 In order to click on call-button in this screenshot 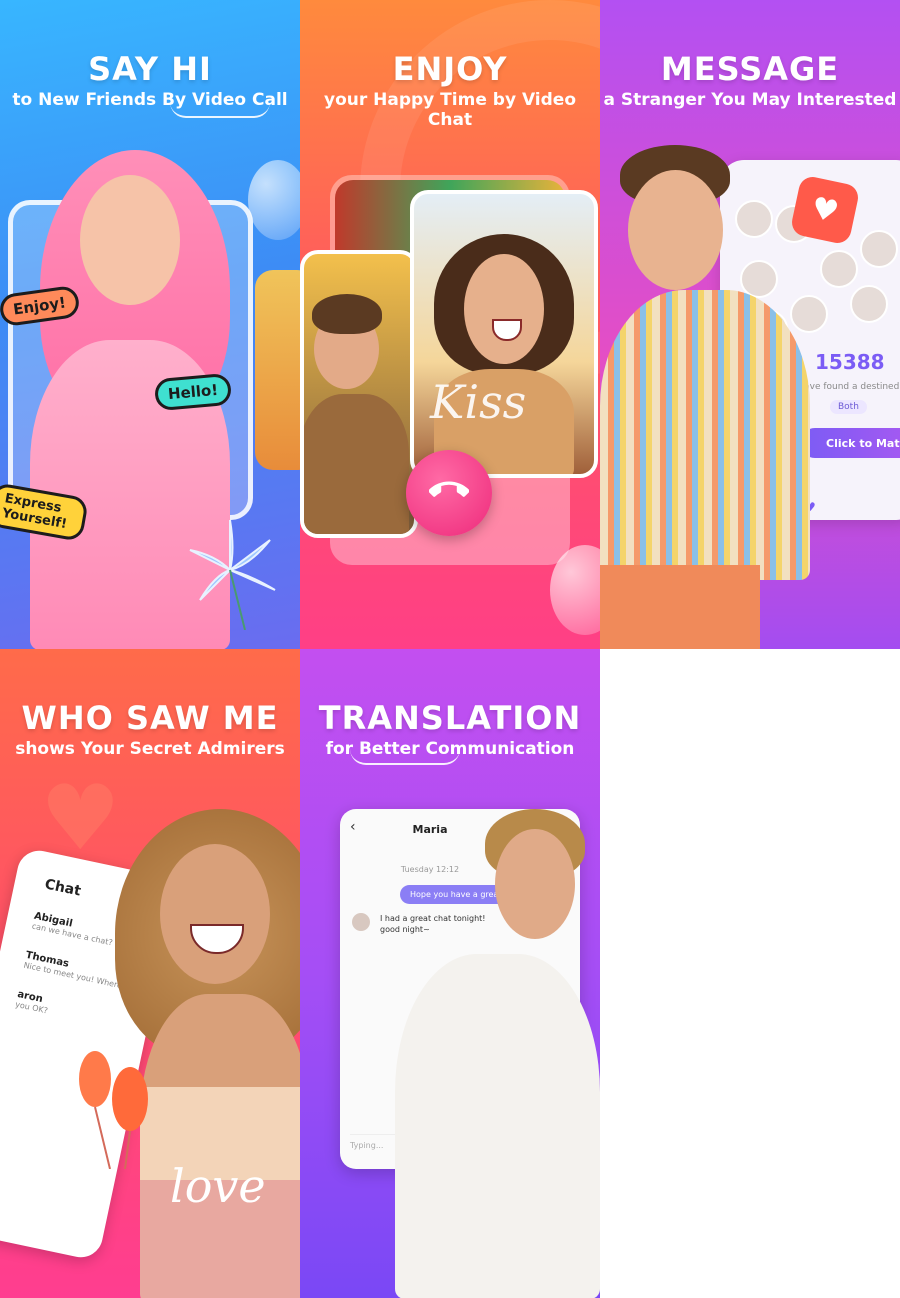, I will do `click(449, 493)`.